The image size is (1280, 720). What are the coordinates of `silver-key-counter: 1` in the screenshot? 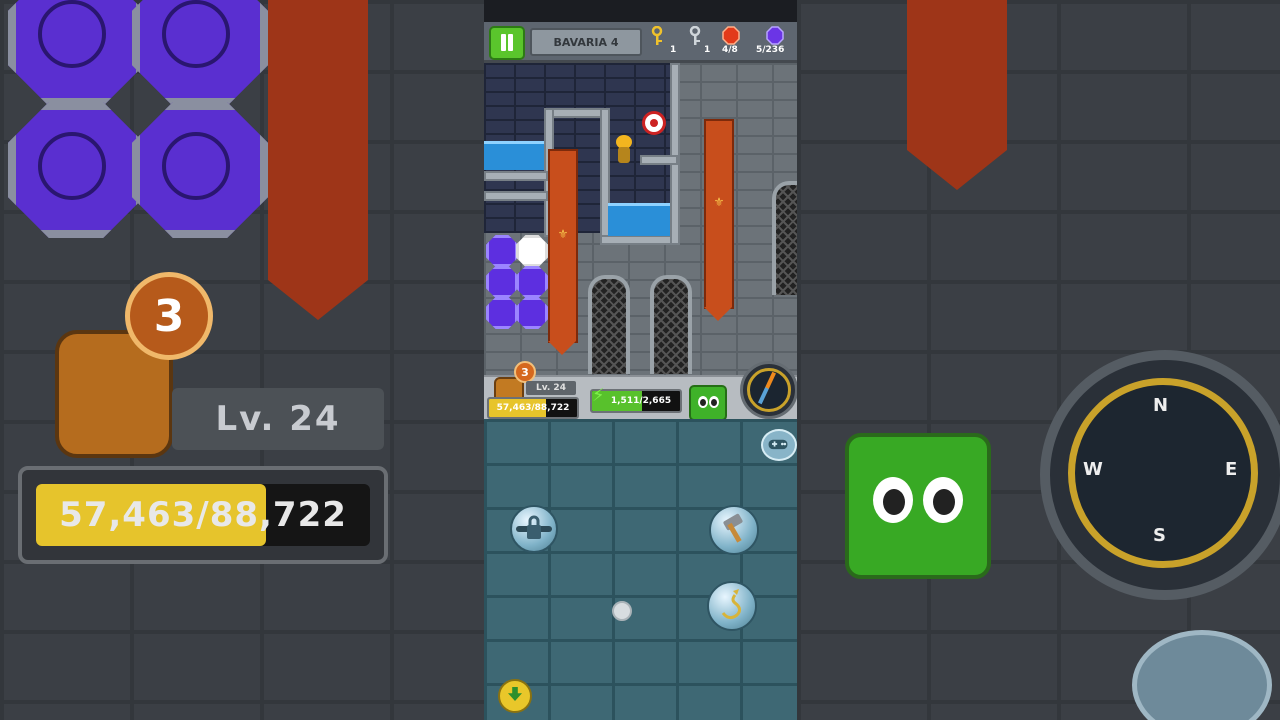 It's located at (700, 41).